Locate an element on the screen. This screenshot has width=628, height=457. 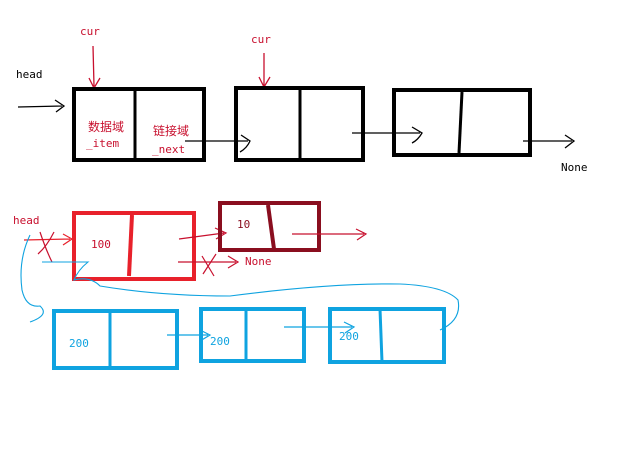
red-node-10-divider is located at coordinates (271, 227).